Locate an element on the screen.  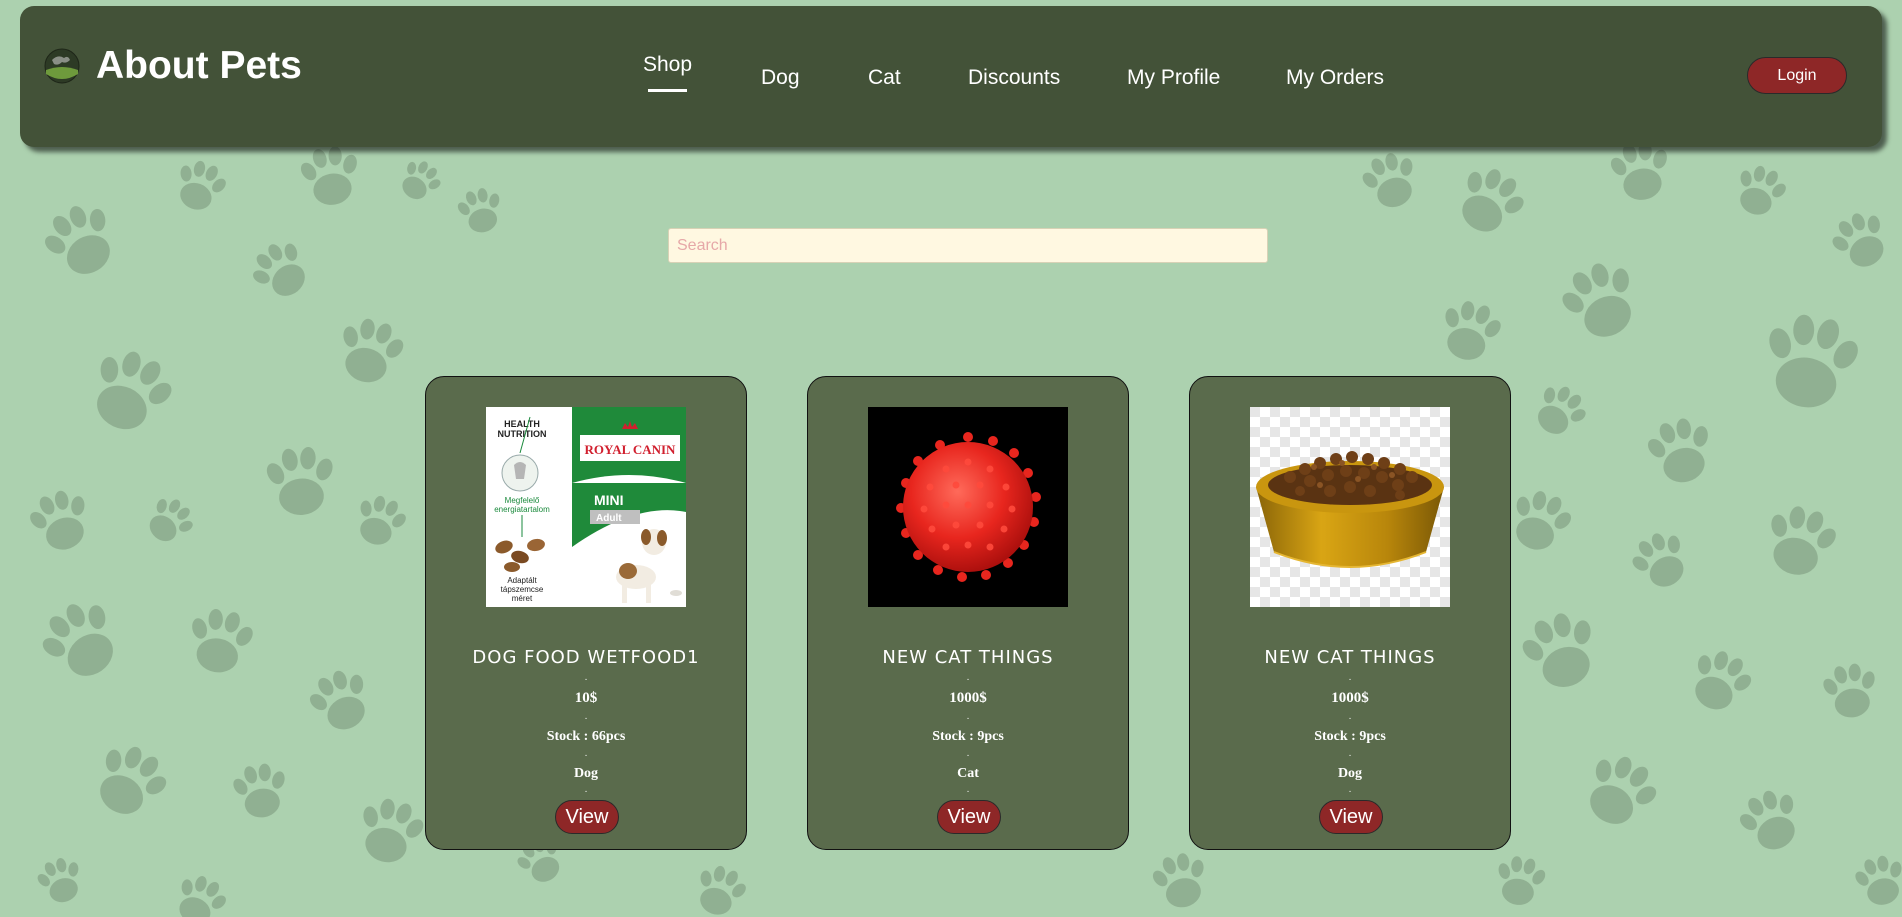
product-category: Cat is located at coordinates (968, 773).